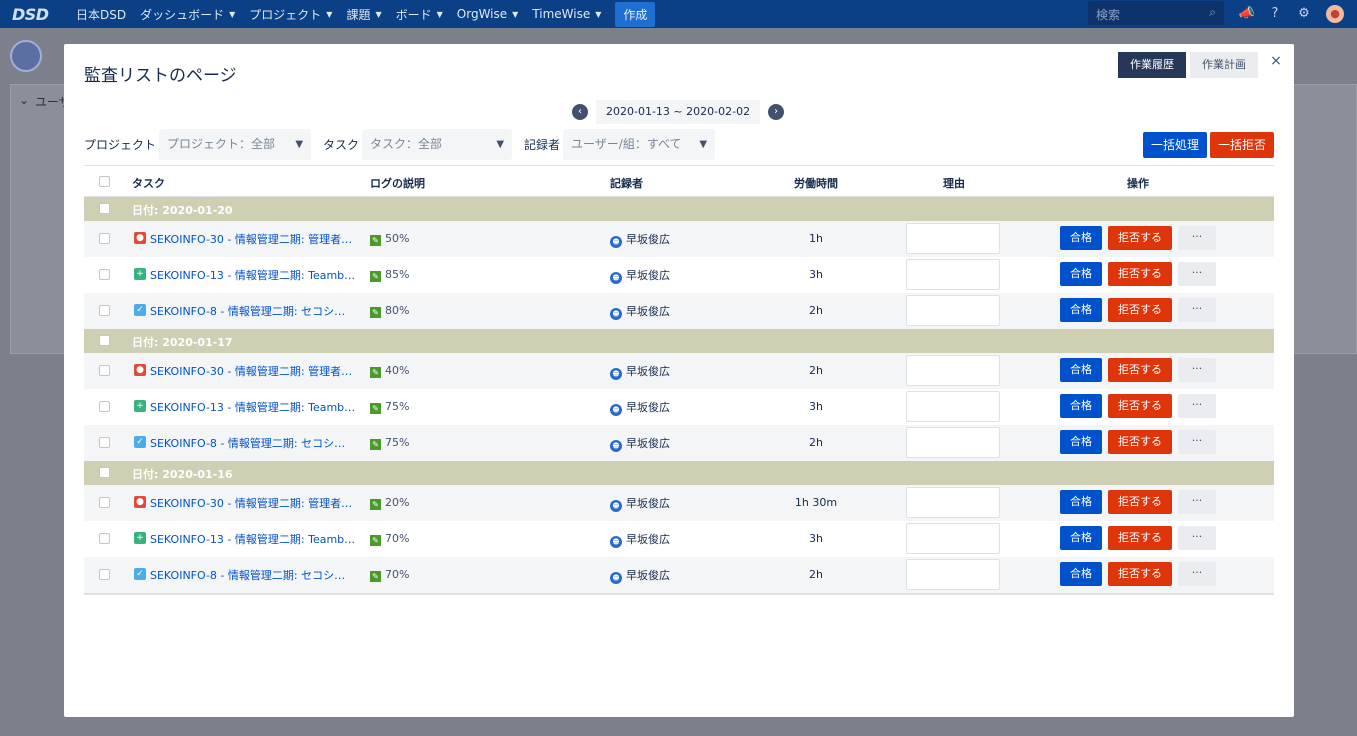 This screenshot has width=1357, height=736. Describe the element at coordinates (187, 14) in the screenshot. I see `nav-item: ダッシュボード ▼` at that location.